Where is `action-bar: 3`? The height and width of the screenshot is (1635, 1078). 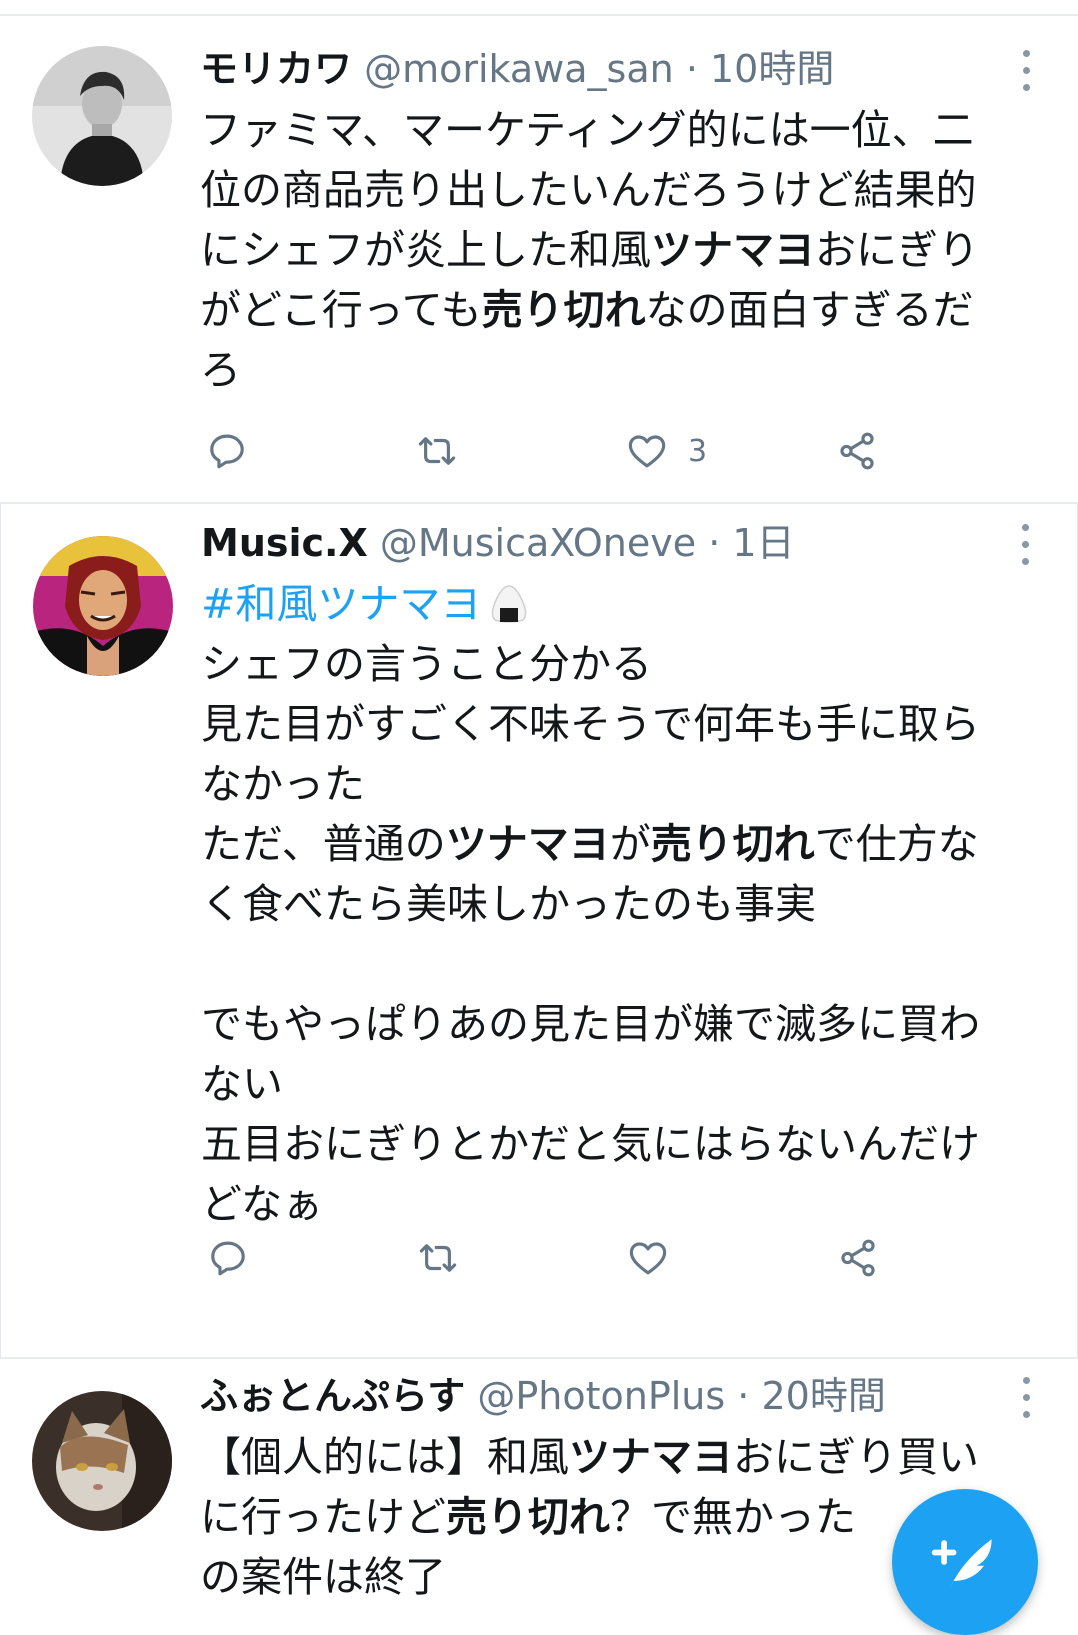 action-bar: 3 is located at coordinates (560, 451).